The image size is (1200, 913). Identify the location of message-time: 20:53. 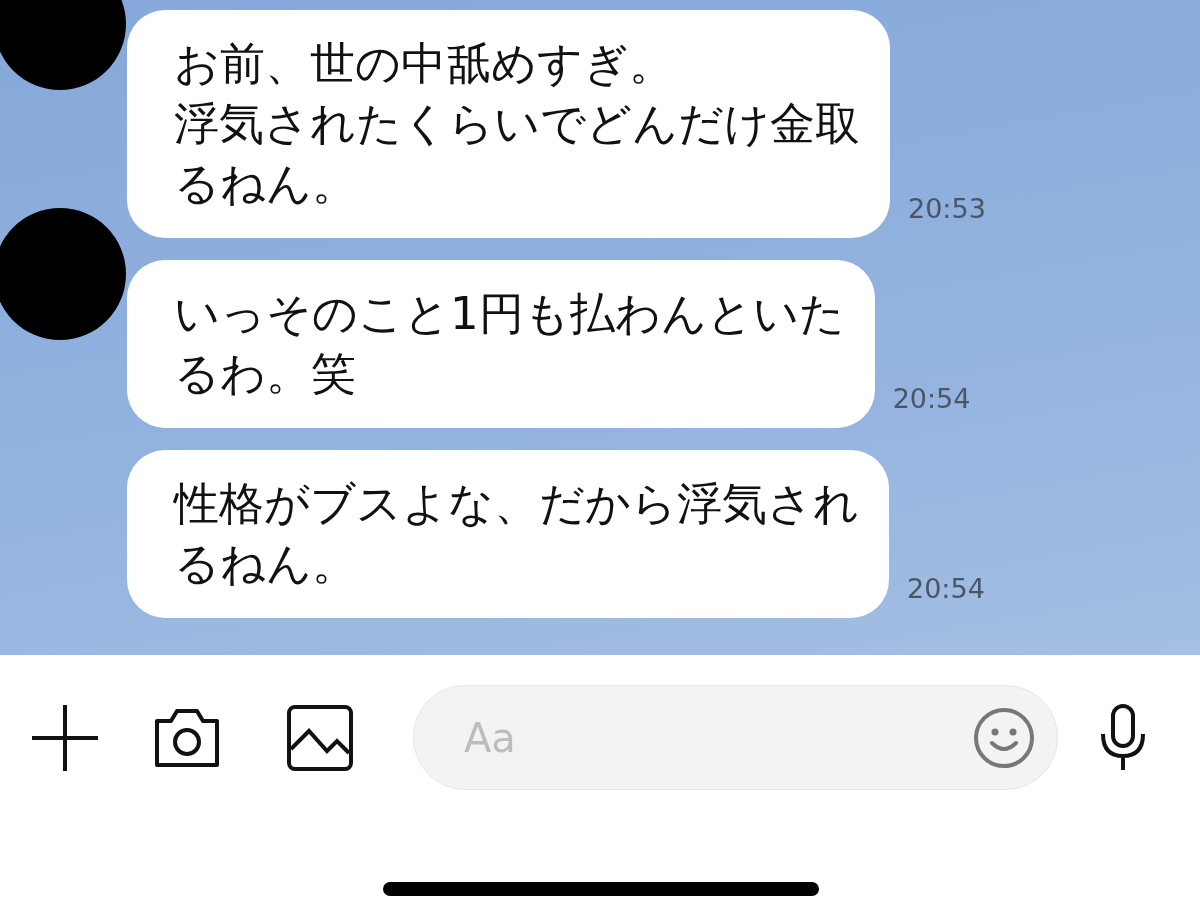
(947, 208).